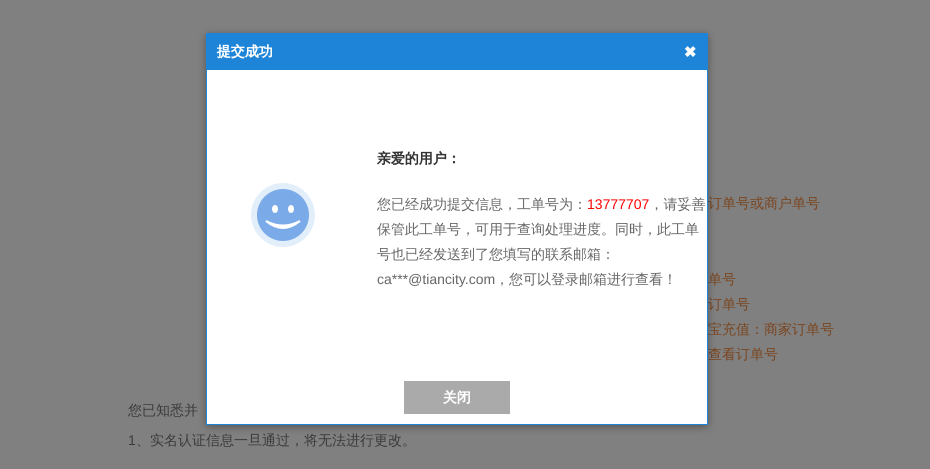 This screenshot has width=930, height=469. I want to click on close-button: ✖, so click(690, 52).